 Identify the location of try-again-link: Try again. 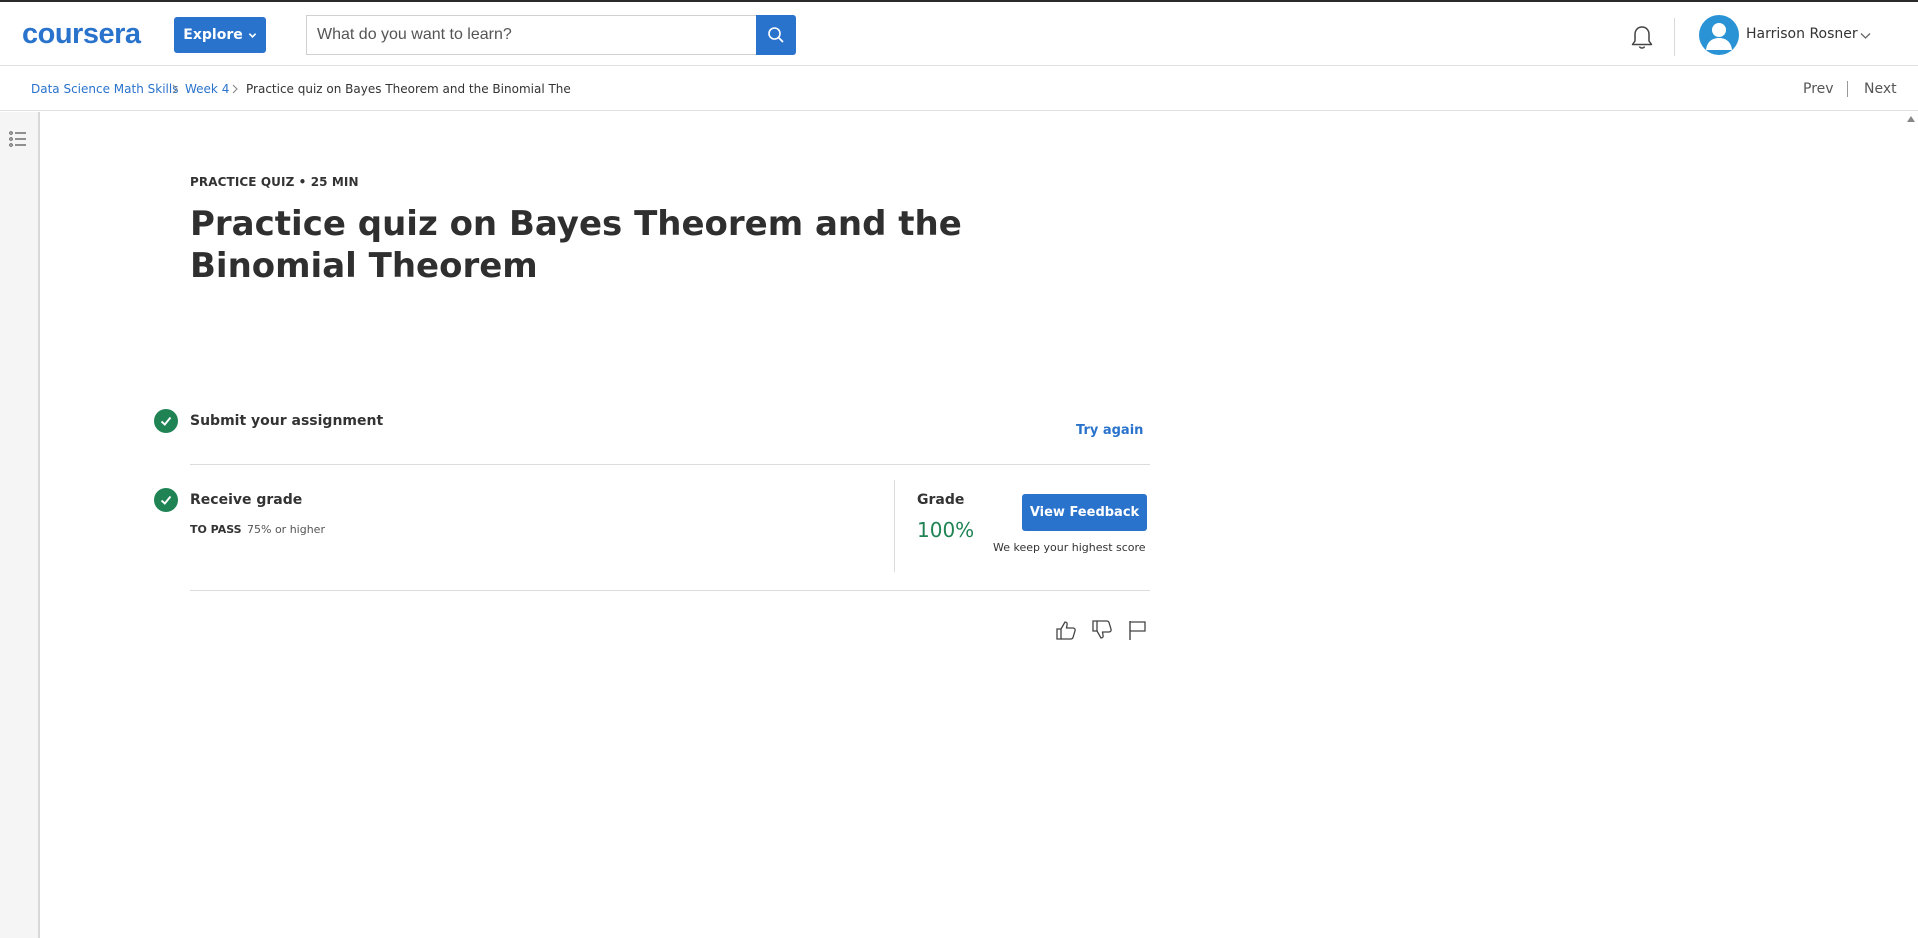
(1109, 430).